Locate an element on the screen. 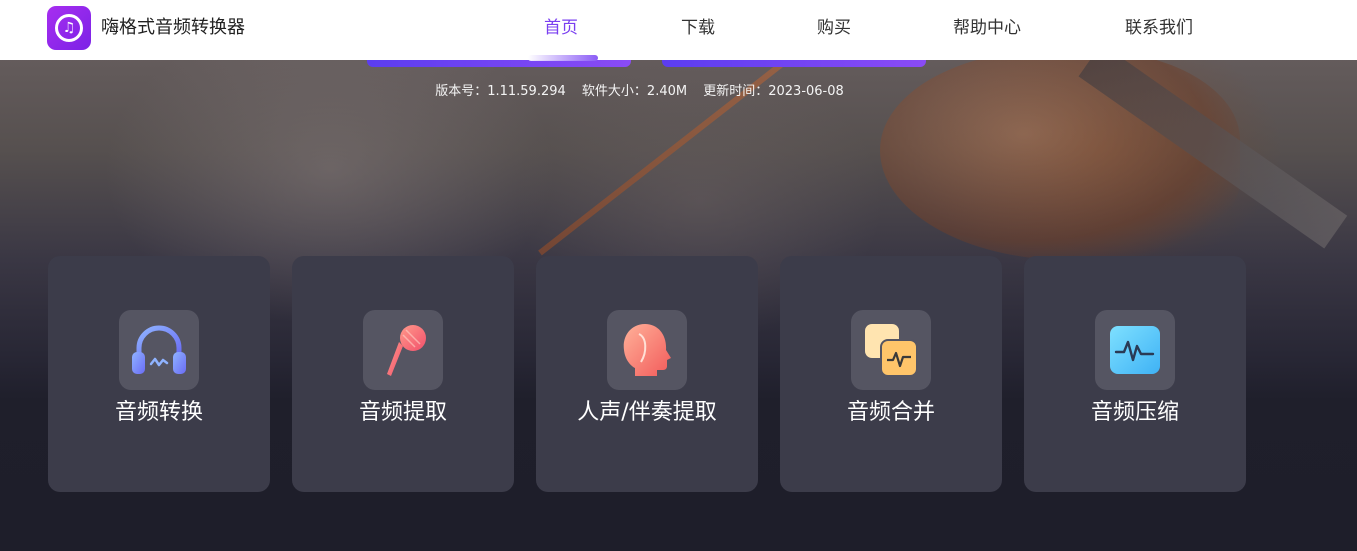 Image resolution: width=1357 pixels, height=551 pixels. update-time: 更新时间：2023-06-08 is located at coordinates (773, 91).